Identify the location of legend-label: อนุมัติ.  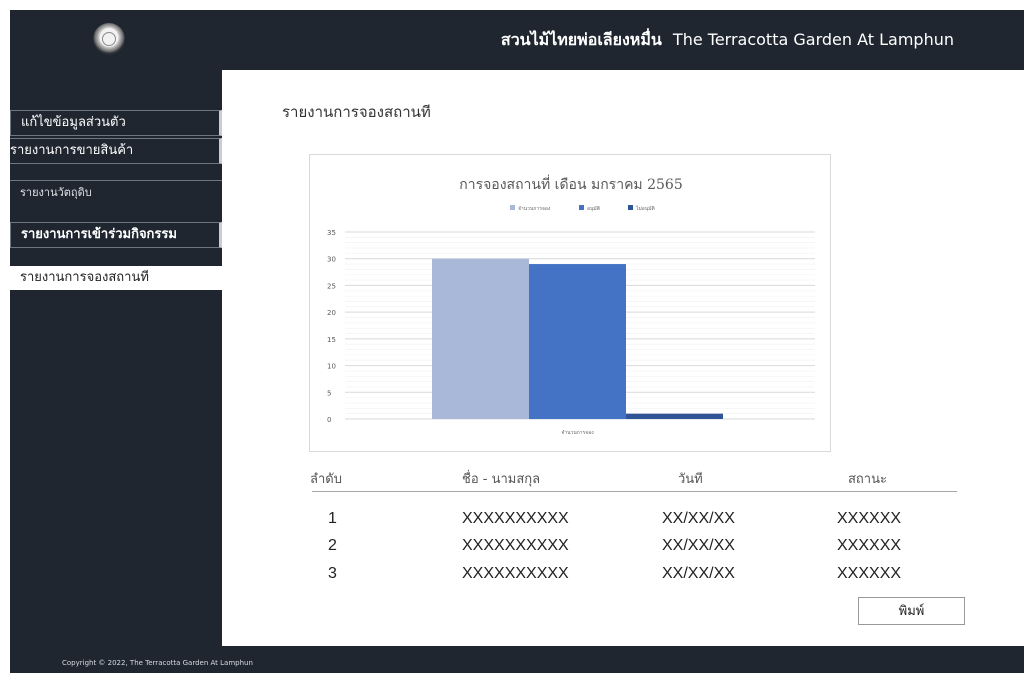
(593, 208).